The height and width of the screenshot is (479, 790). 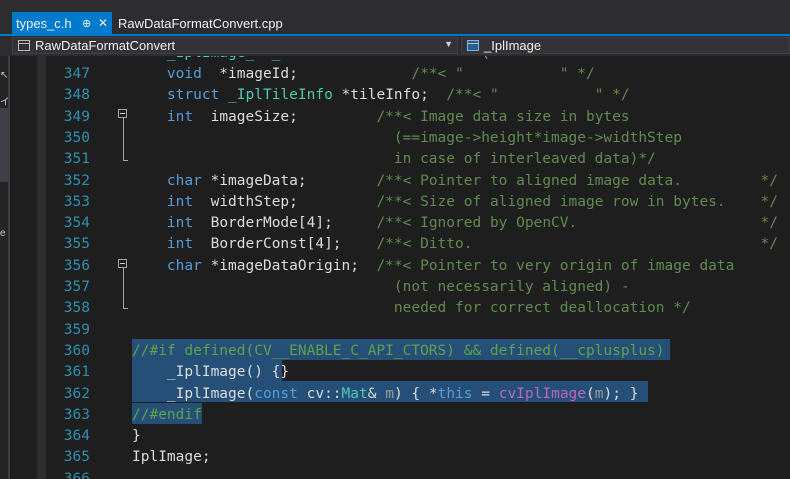 I want to click on truncated-text: e, so click(x=3, y=233).